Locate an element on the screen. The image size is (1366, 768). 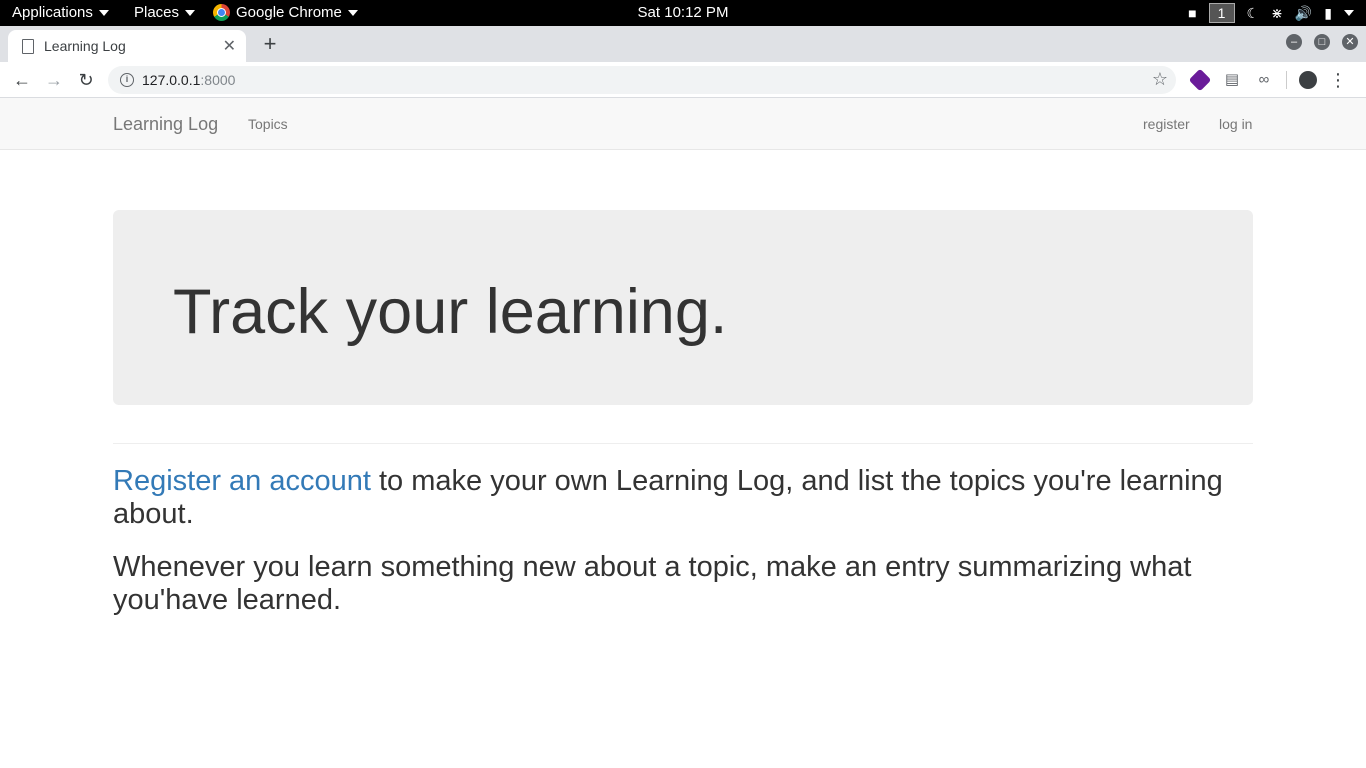
maximize-icon: □ is located at coordinates (1322, 42).